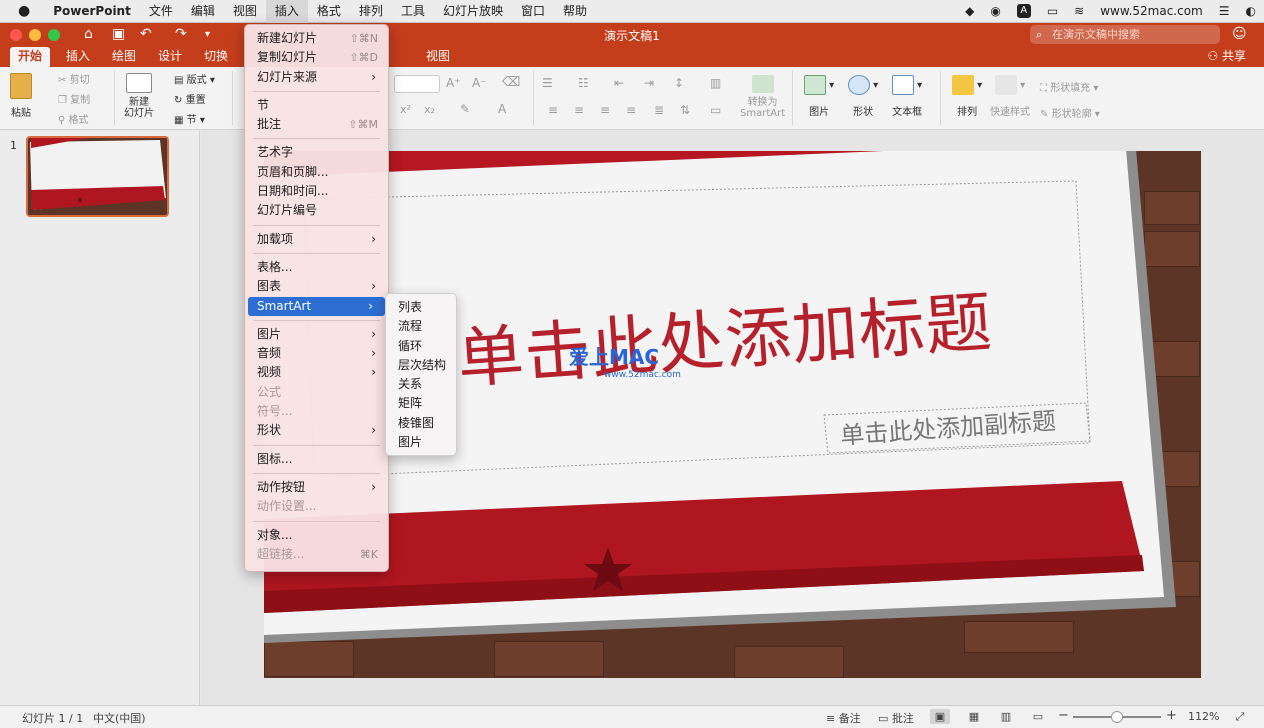 This screenshot has height=728, width=1264. I want to click on smartart-submenu-item: 列表, so click(421, 307).